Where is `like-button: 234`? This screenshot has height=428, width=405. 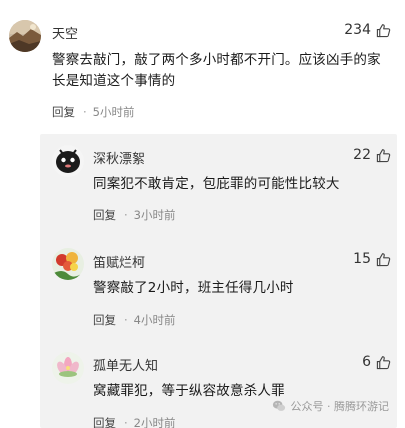
like-button: 234 is located at coordinates (367, 30).